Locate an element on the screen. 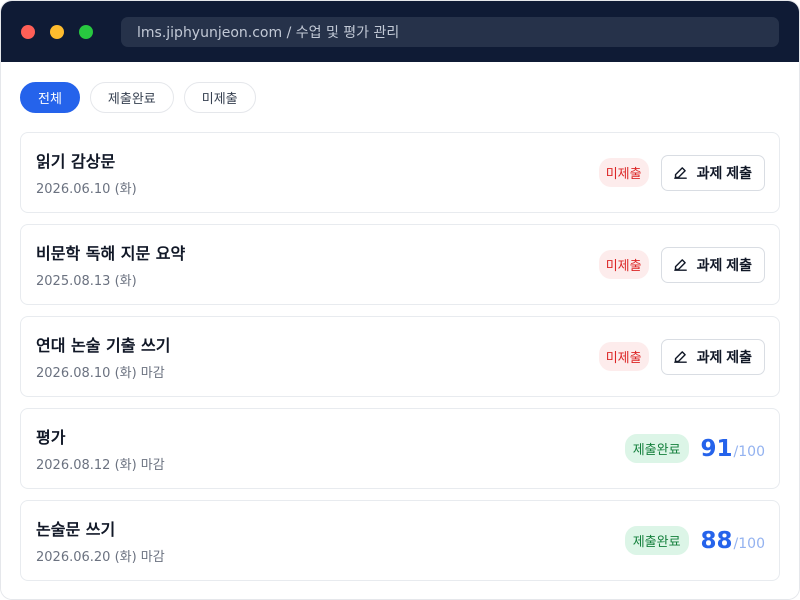 Image resolution: width=800 pixels, height=600 pixels. assignment-actions: 제출완료 88 /100 is located at coordinates (694, 540).